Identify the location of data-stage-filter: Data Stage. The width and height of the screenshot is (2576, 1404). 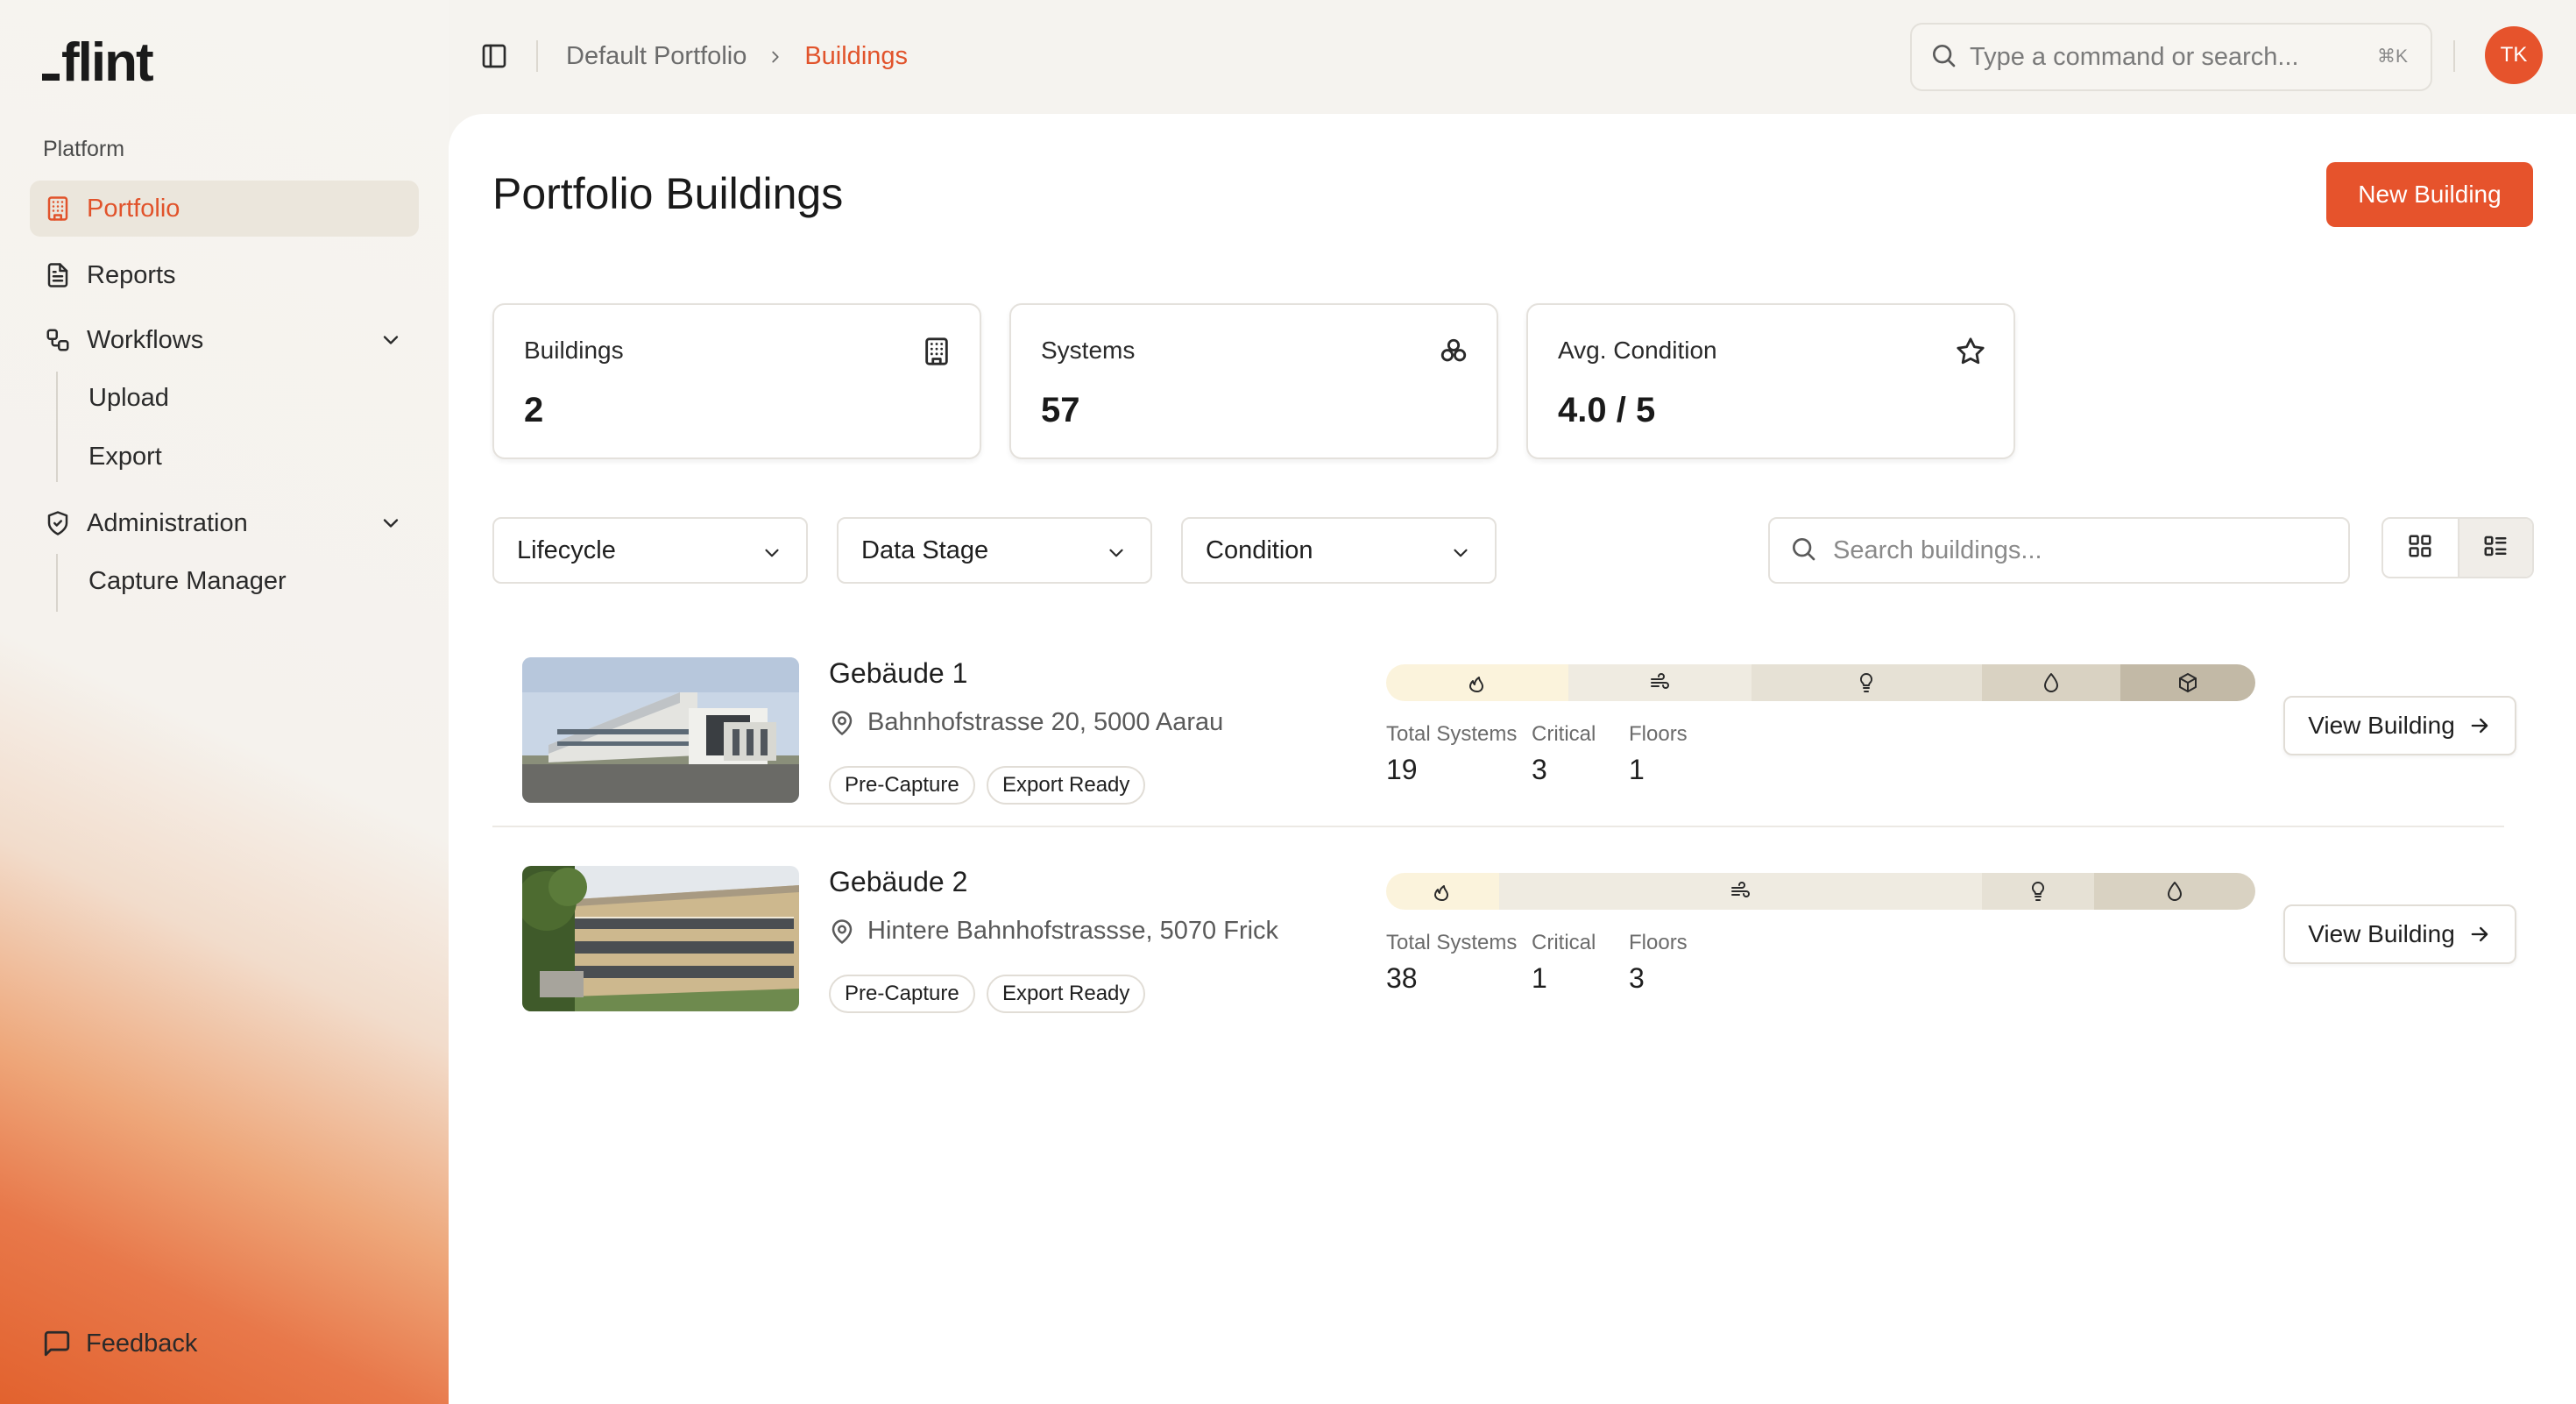
(994, 550).